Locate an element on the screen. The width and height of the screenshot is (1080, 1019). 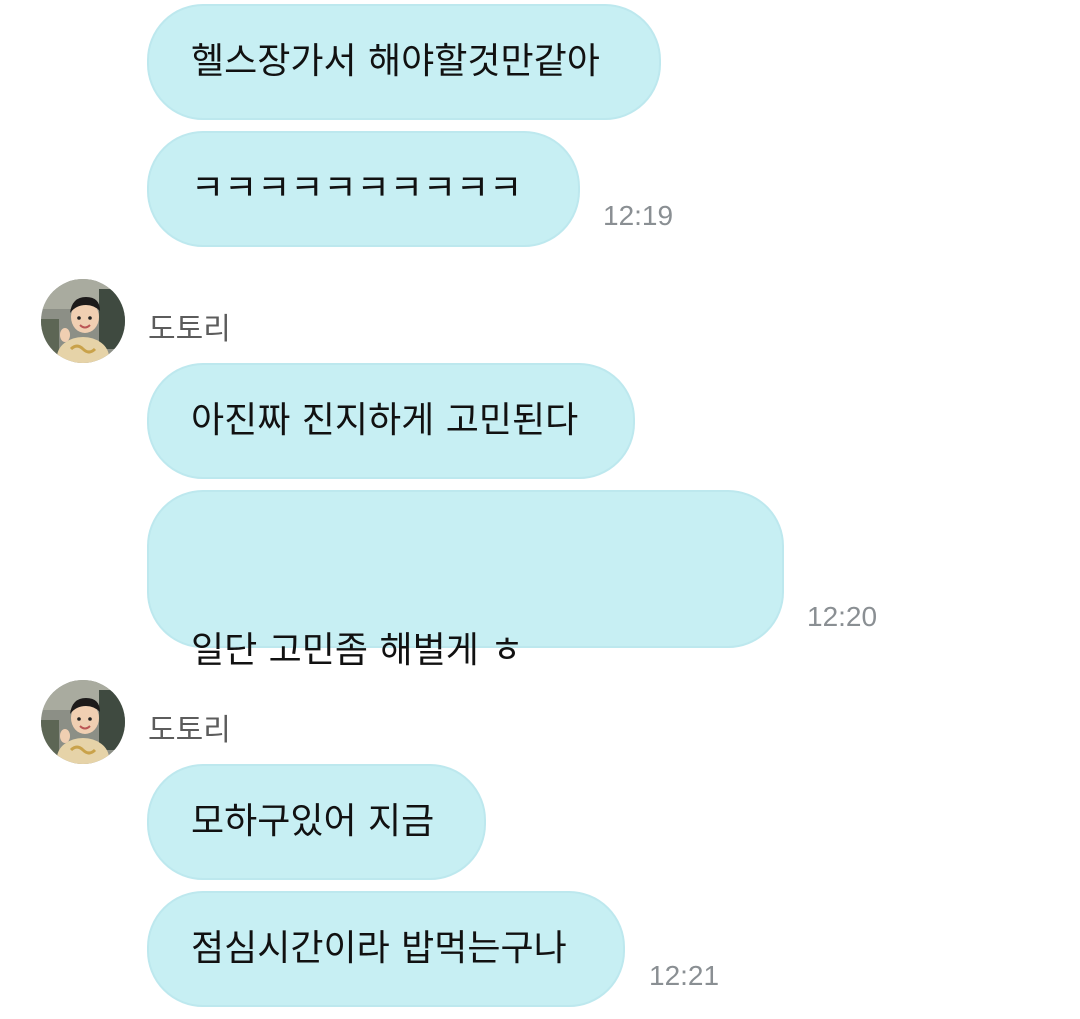
message-bubble: 헬스장가서 해야할것만같아 is located at coordinates (404, 62).